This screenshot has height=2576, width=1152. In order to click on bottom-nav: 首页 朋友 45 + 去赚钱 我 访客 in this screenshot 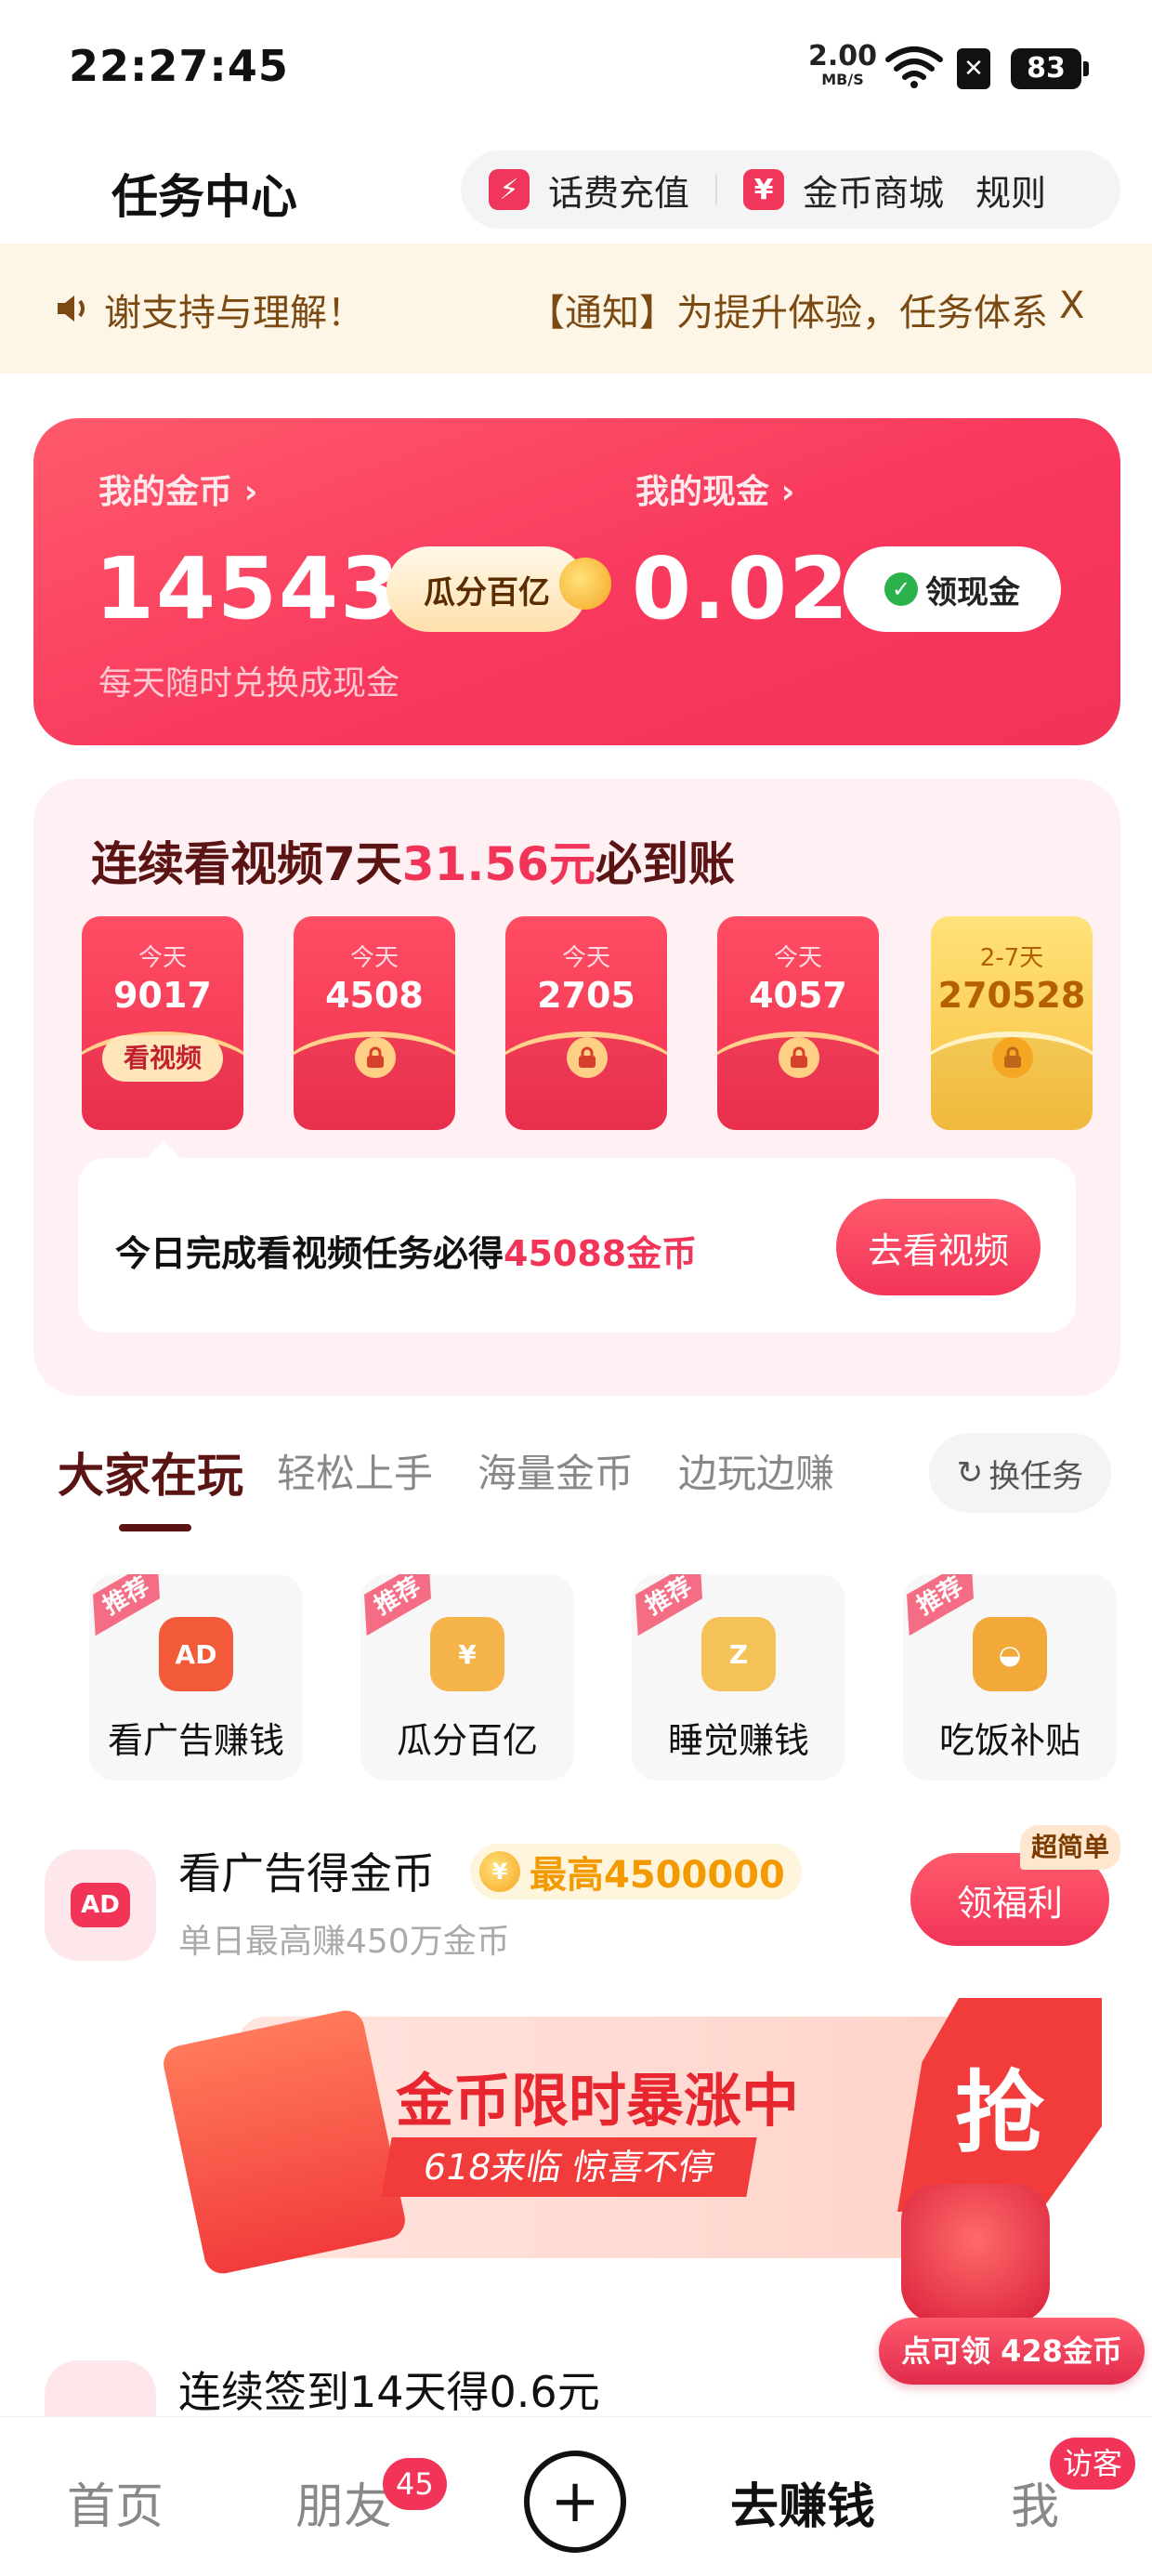, I will do `click(576, 2496)`.